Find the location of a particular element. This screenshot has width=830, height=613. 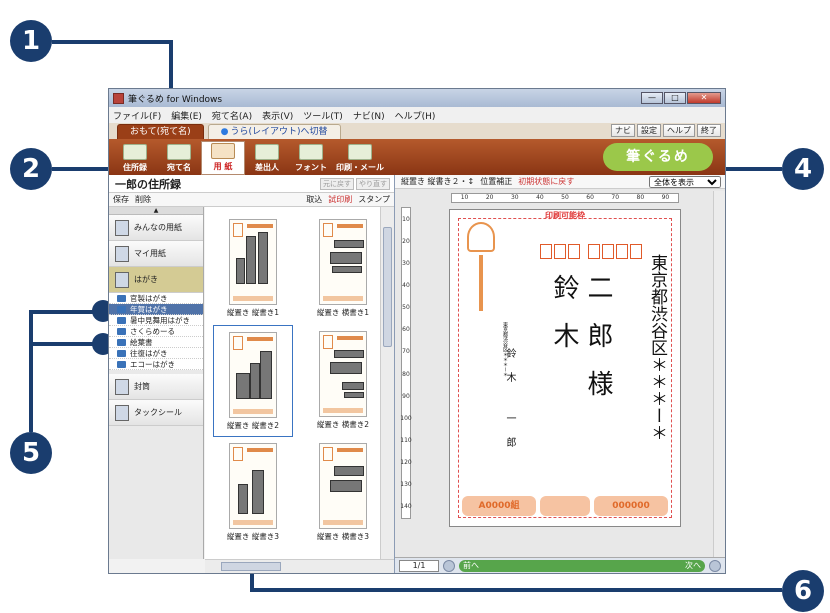

thumb-vertical-yokogaki-2: 縦置き 横書き2 is located at coordinates (341, 381).